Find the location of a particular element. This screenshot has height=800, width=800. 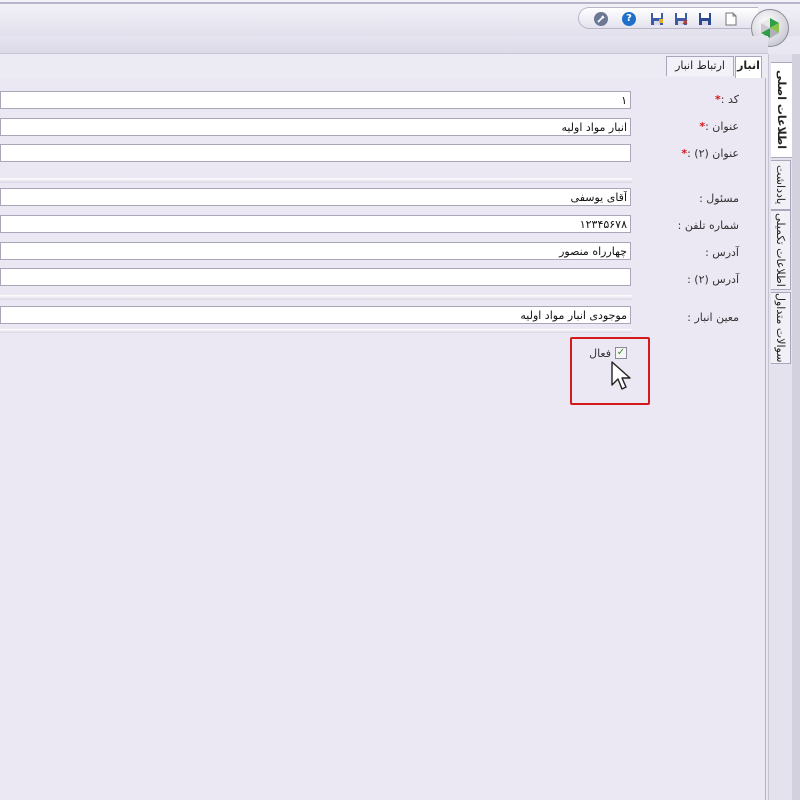

tab-warehouse-item-link: ارتباط انبار کالا is located at coordinates (700, 73).